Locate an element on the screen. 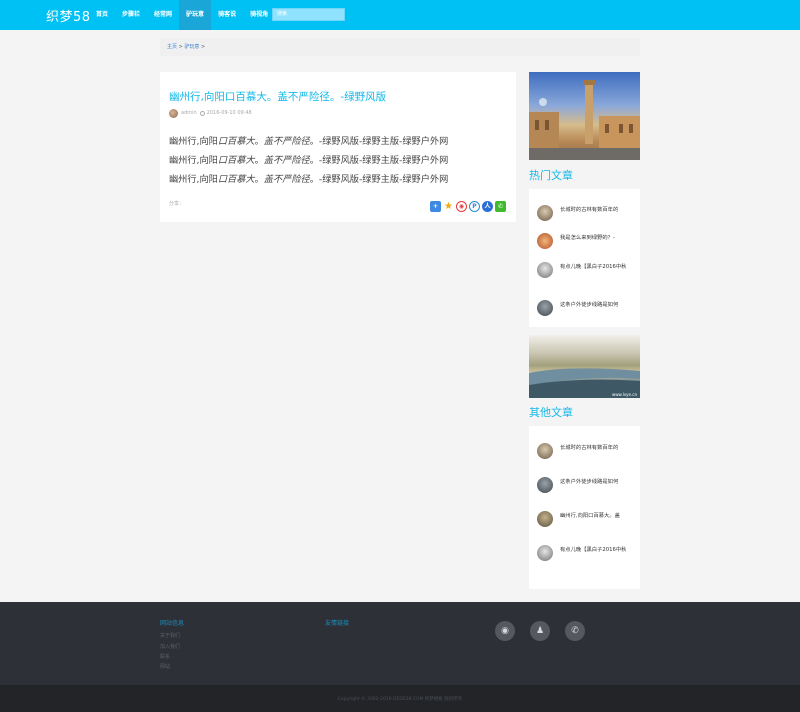  city-illustration is located at coordinates (584, 120).